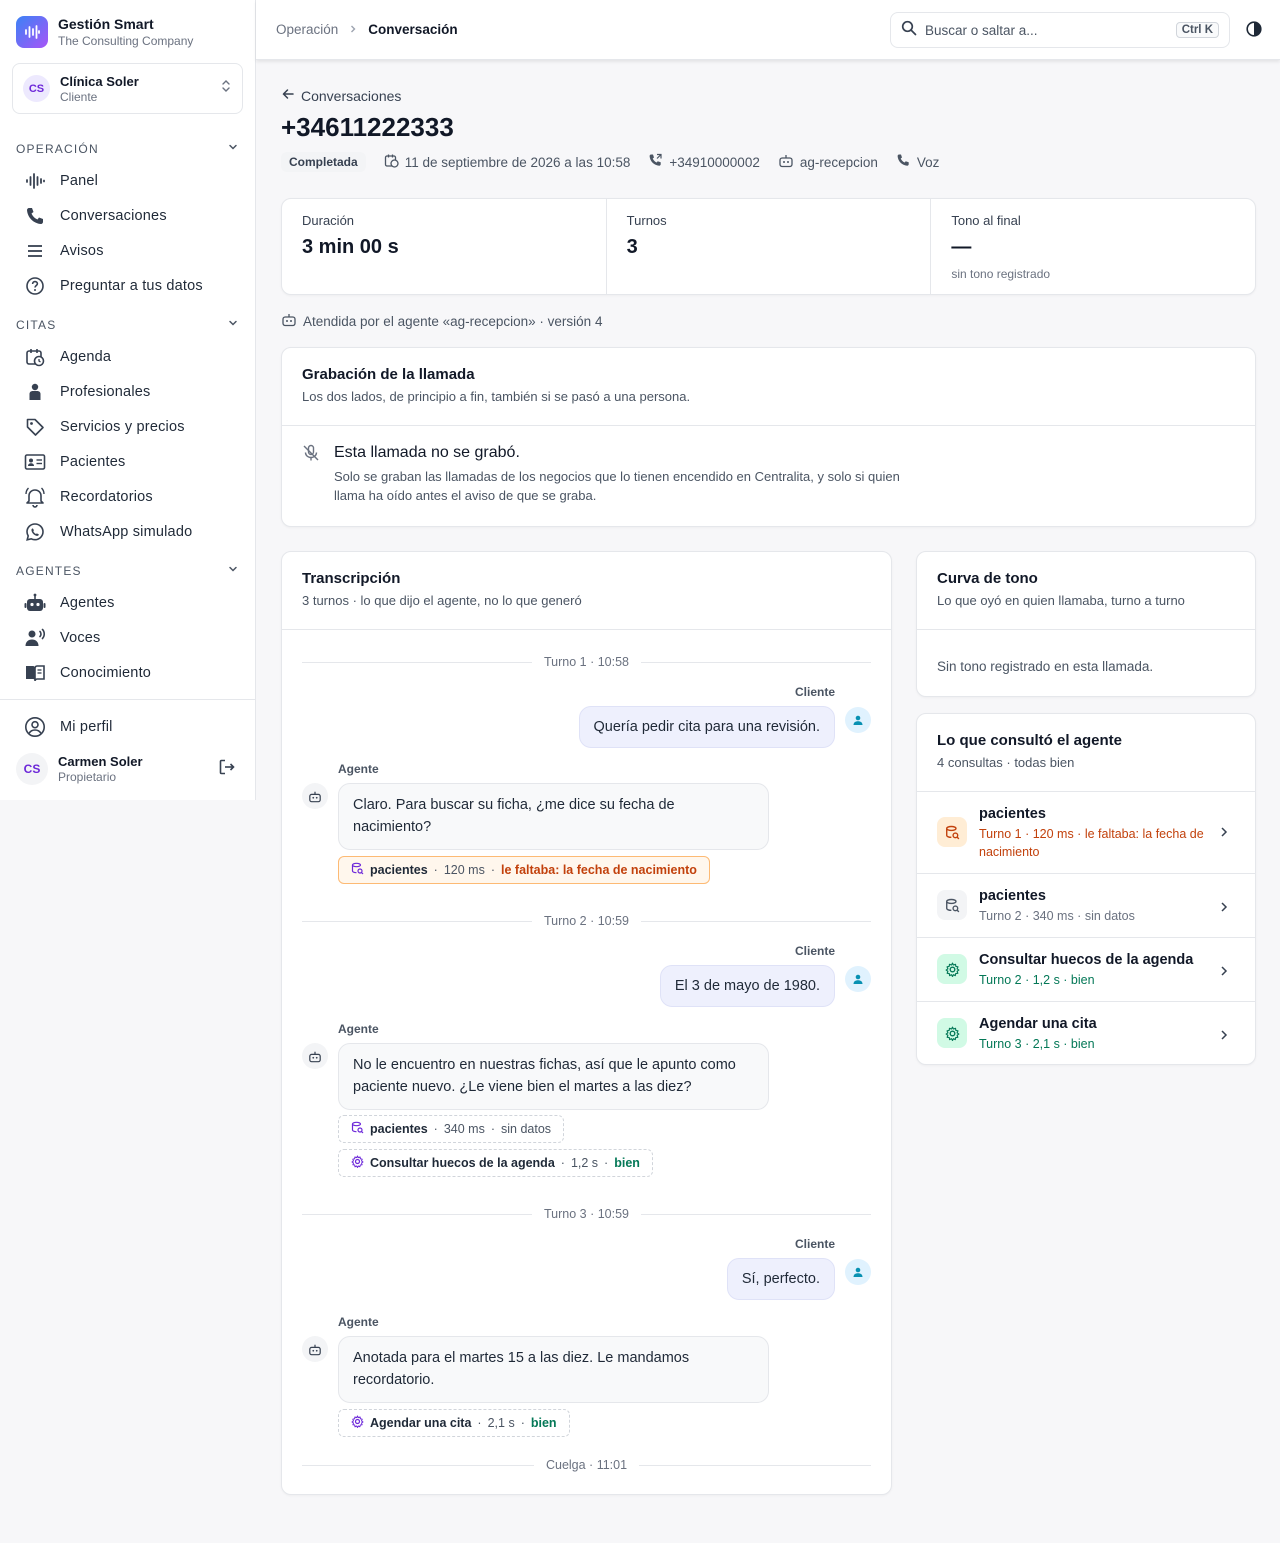 This screenshot has height=1543, width=1280. Describe the element at coordinates (341, 95) in the screenshot. I see `back-link: Conversaciones` at that location.